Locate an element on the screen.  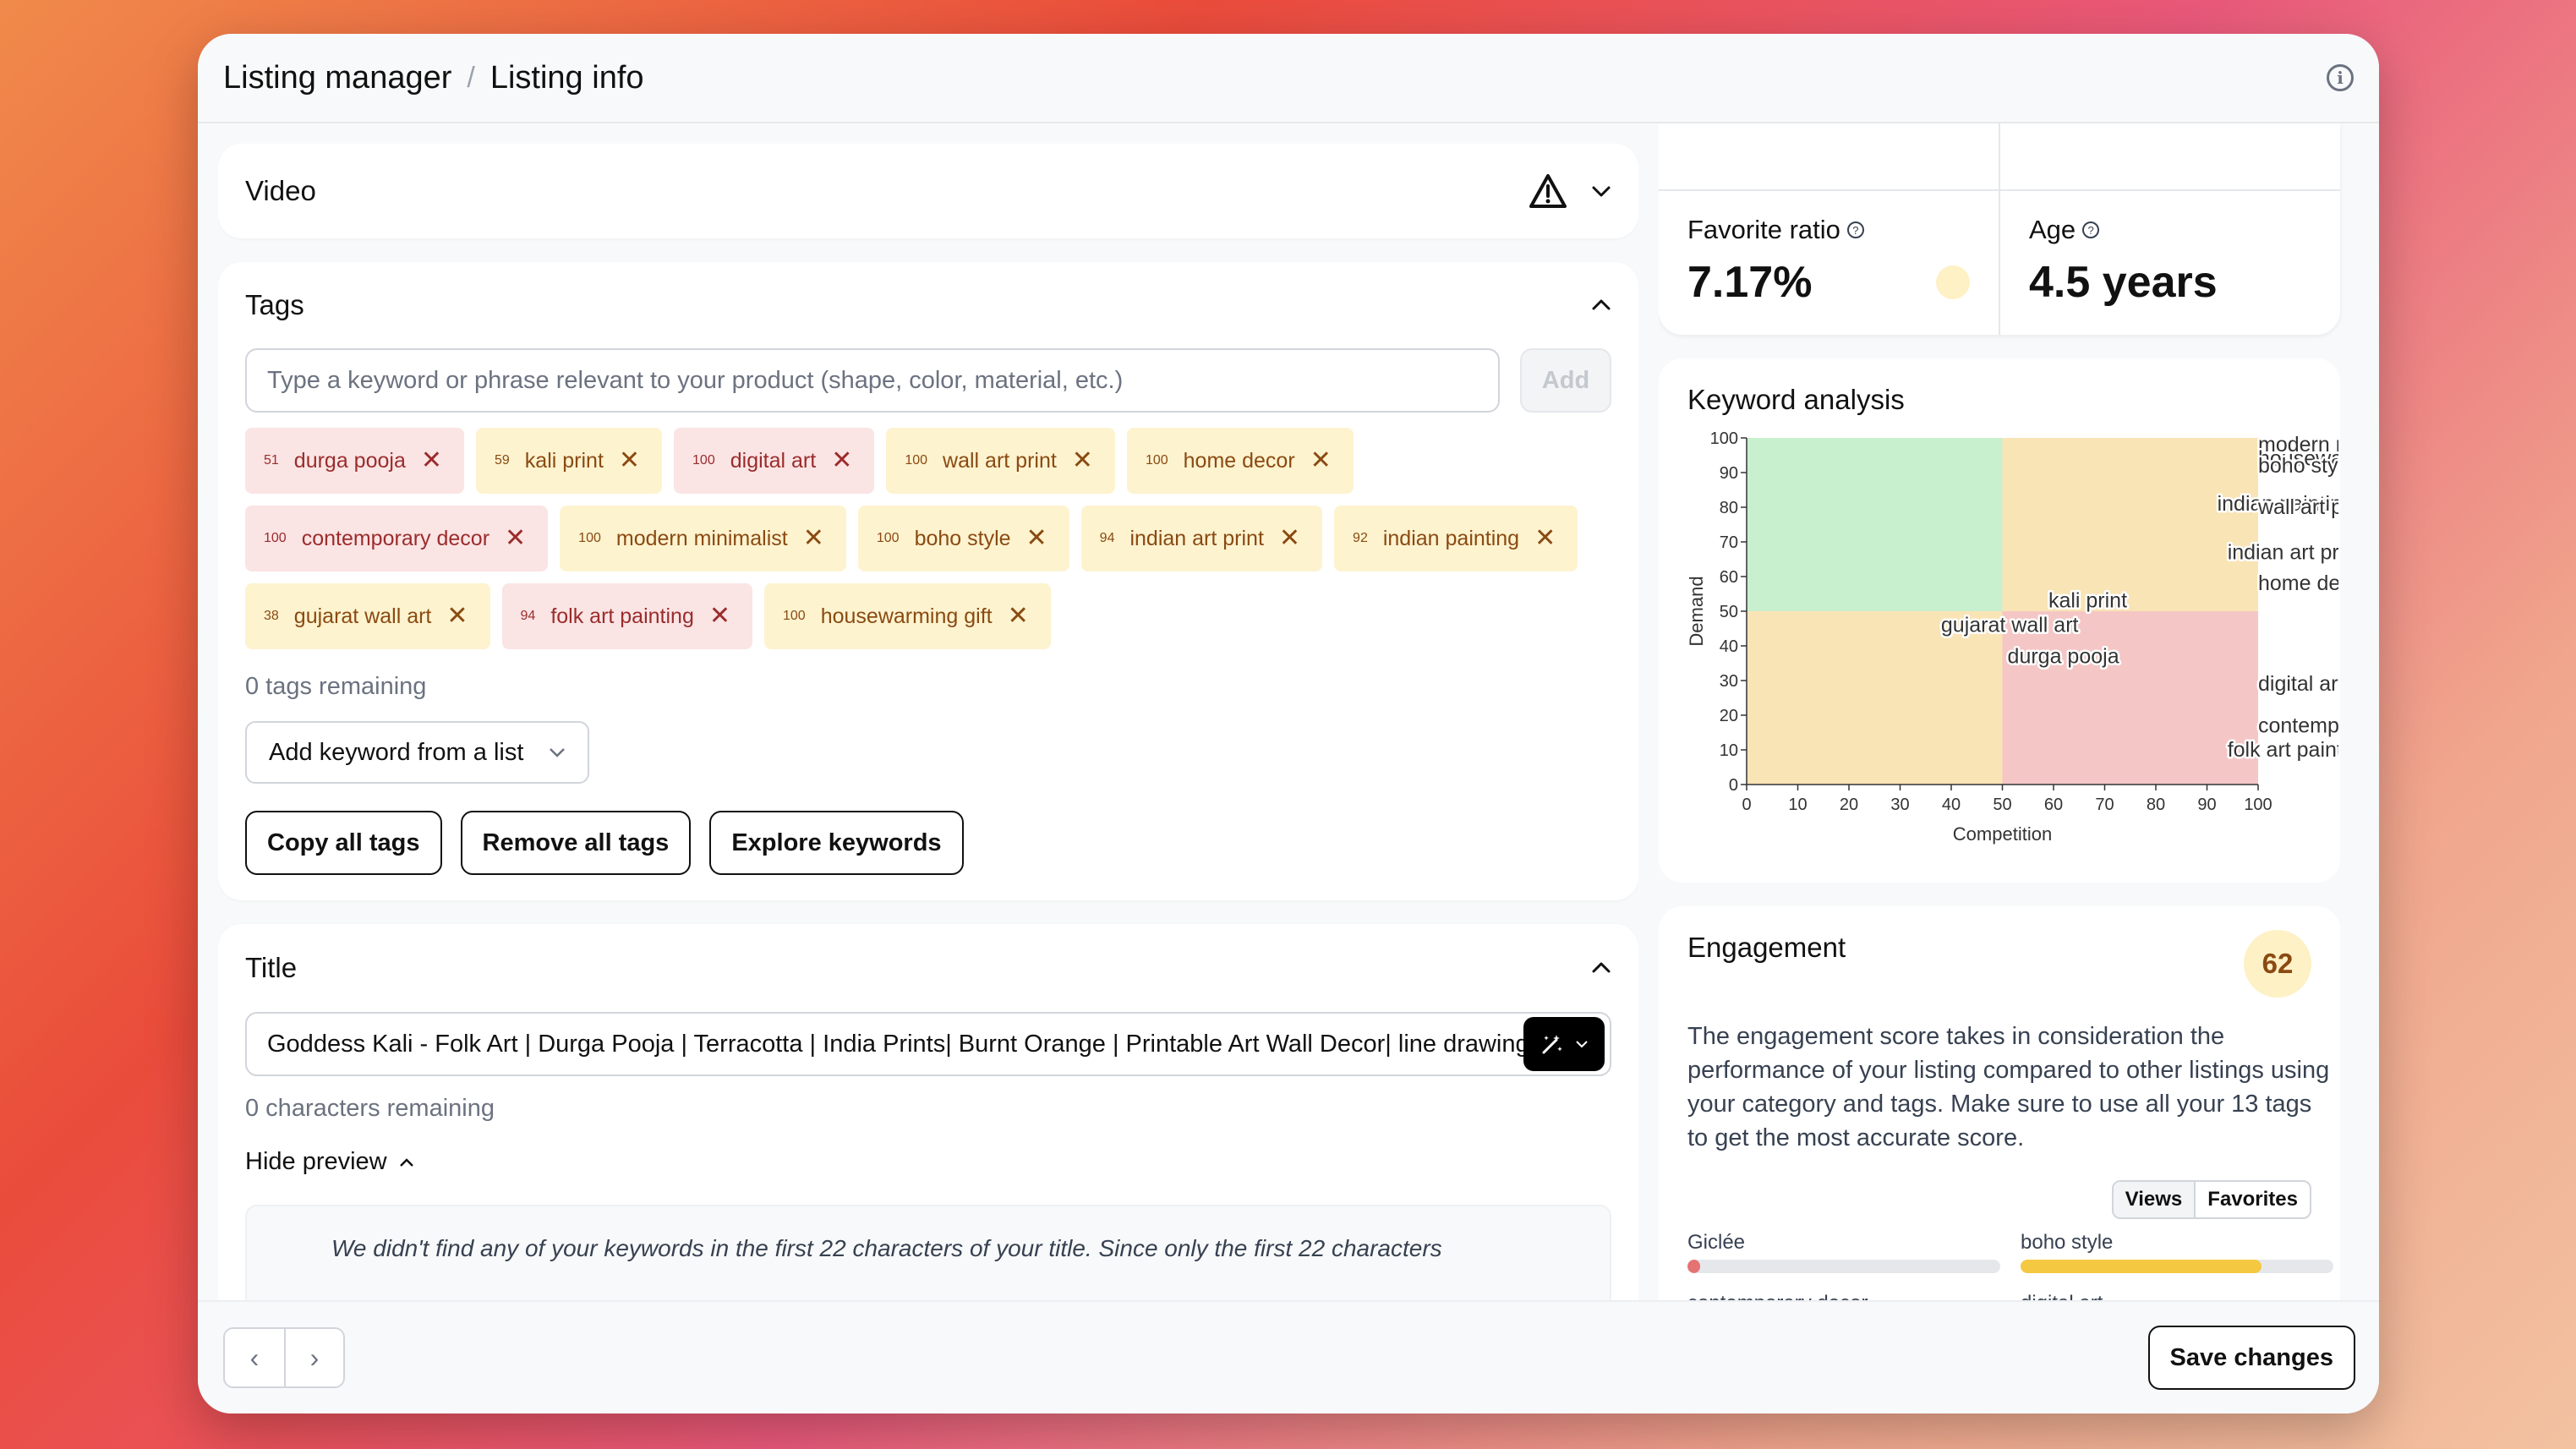
tag-input is located at coordinates (872, 380).